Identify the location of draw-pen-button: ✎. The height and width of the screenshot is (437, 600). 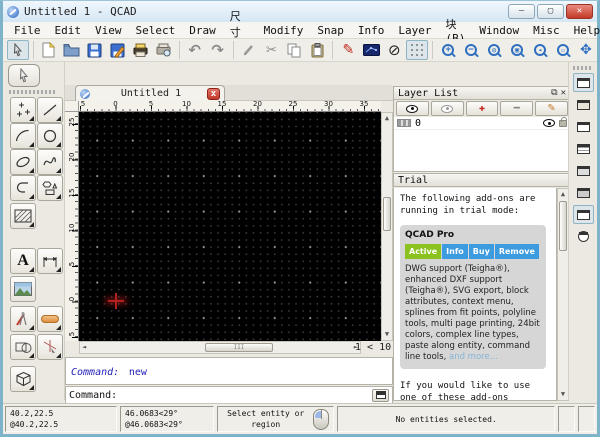
(348, 50).